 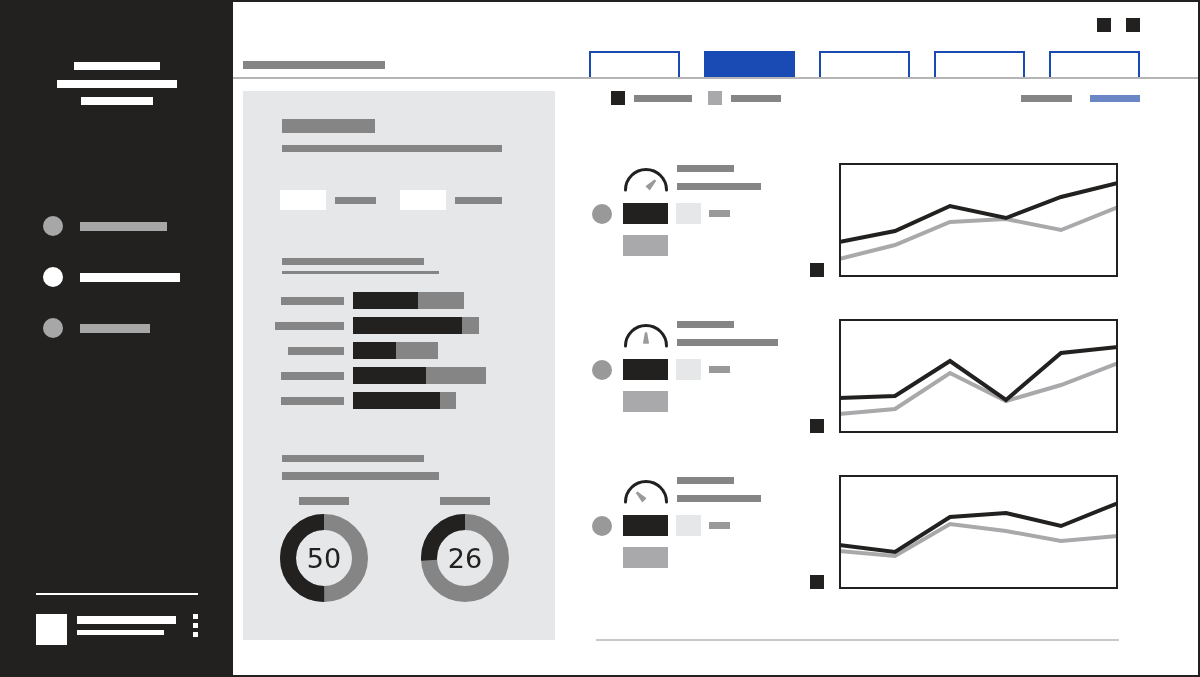 What do you see at coordinates (117, 83) in the screenshot?
I see `logo-icon` at bounding box center [117, 83].